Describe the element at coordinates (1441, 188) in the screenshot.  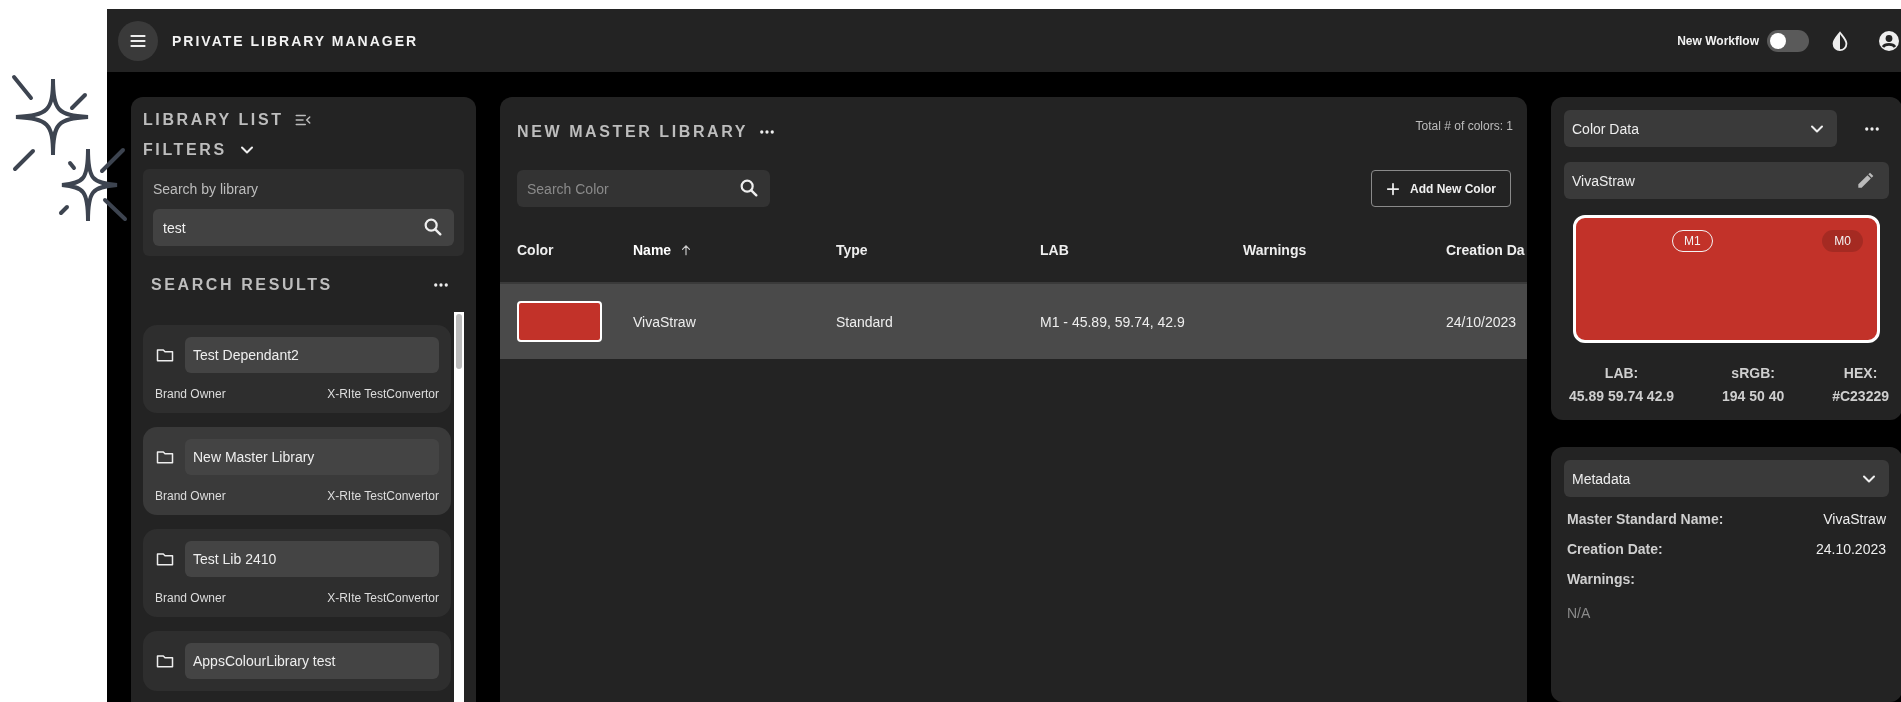
I see `add-color-button: Add New Color` at that location.